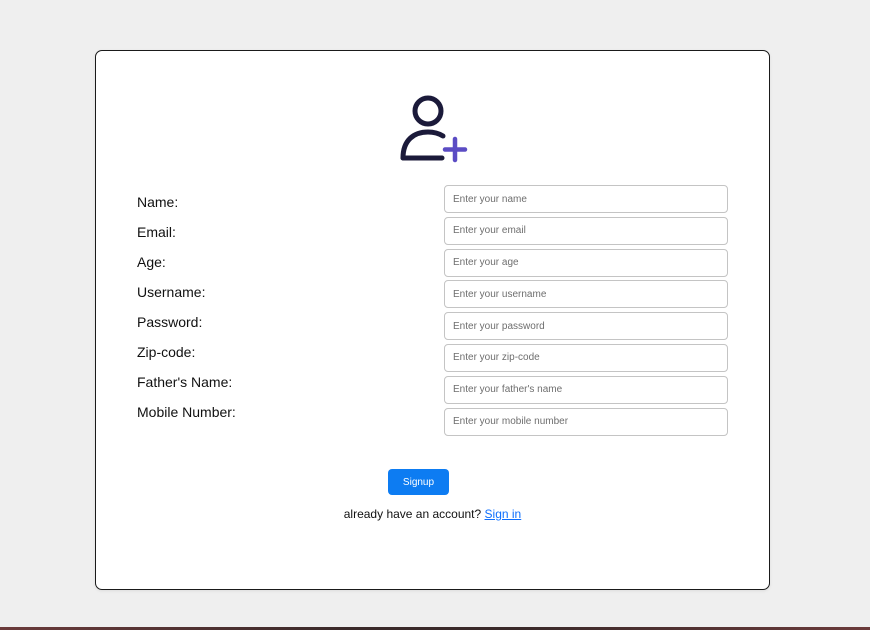  I want to click on email-label: Email:, so click(156, 232).